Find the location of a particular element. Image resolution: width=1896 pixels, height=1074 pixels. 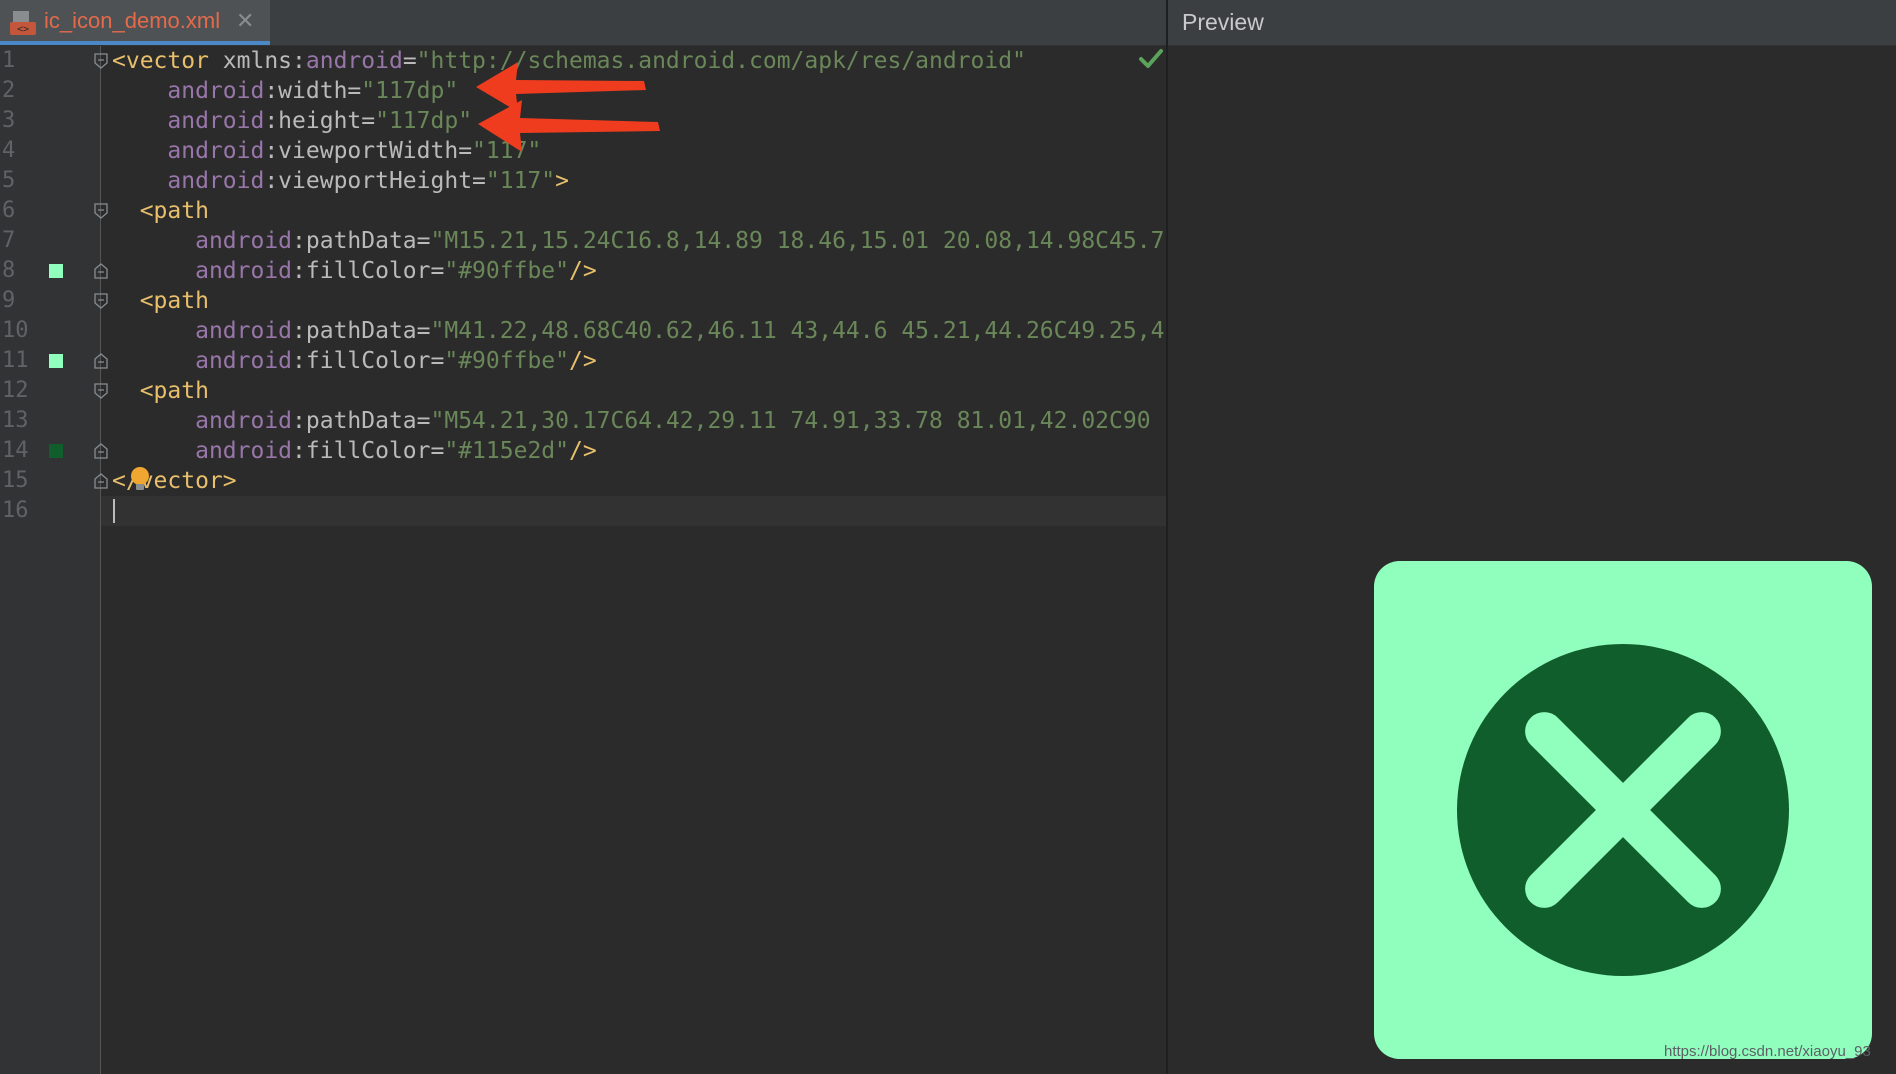

code-token: :width= is located at coordinates (313, 91).